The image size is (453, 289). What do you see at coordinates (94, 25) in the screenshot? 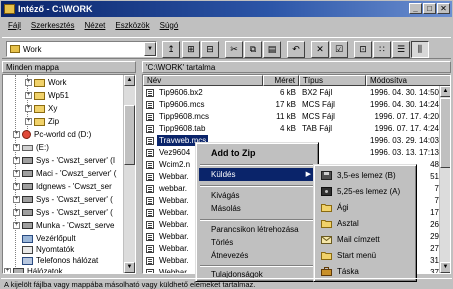
I see `menu-view: Nézet` at bounding box center [94, 25].